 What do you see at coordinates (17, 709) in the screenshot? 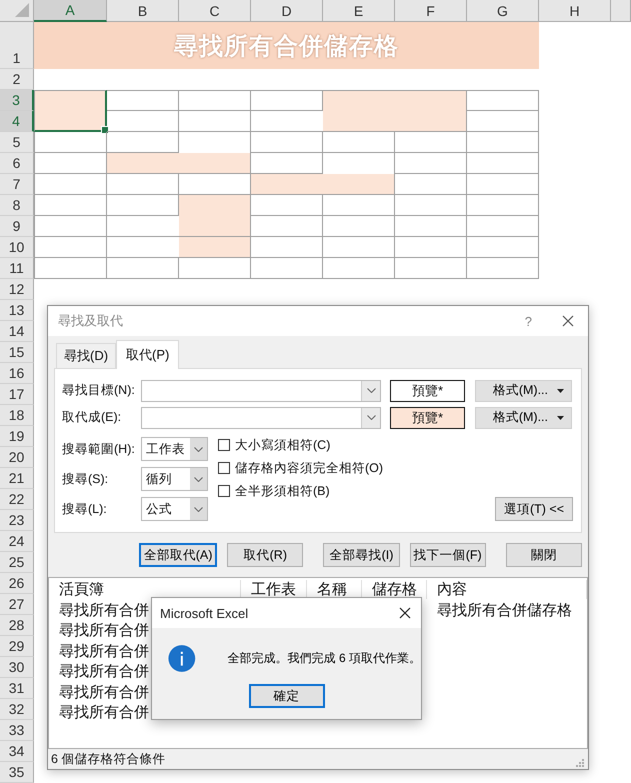
I see `row-header: 32` at bounding box center [17, 709].